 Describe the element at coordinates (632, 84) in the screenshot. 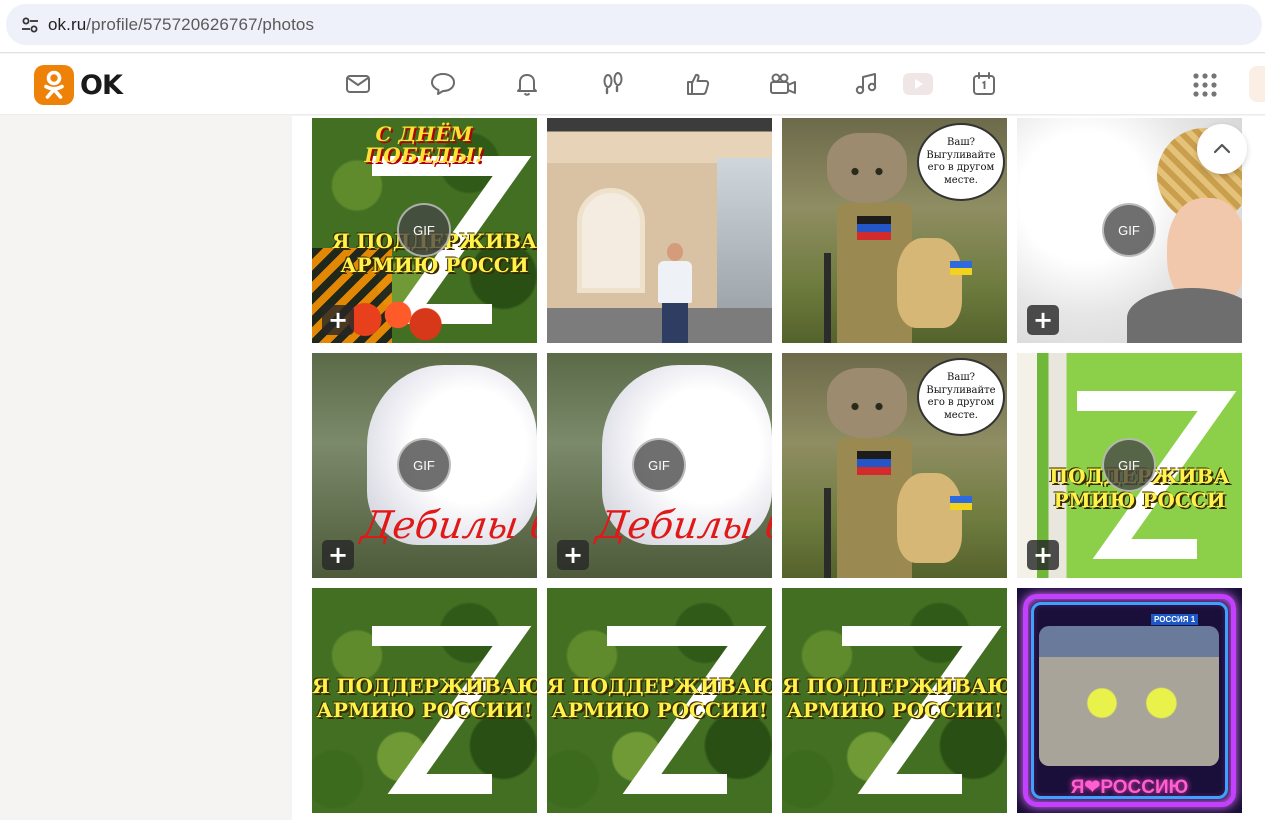

I see `site-header: OK` at that location.